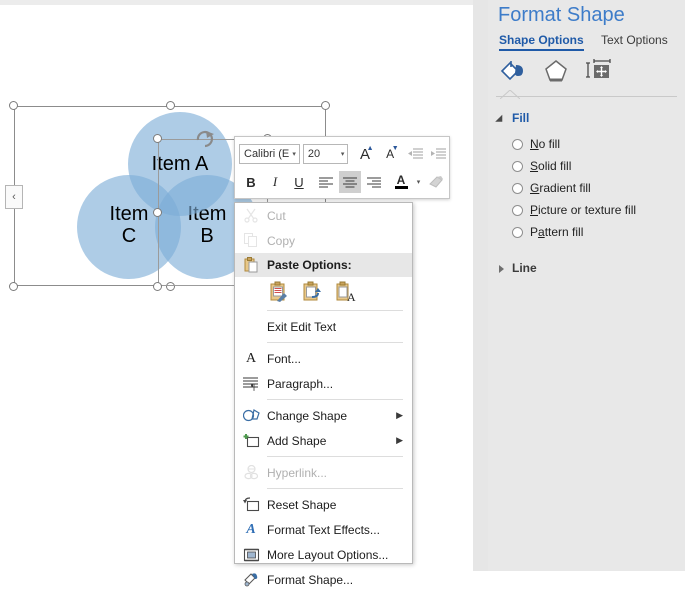 This screenshot has height=592, width=685. What do you see at coordinates (374, 182) in the screenshot?
I see `align-right-button` at bounding box center [374, 182].